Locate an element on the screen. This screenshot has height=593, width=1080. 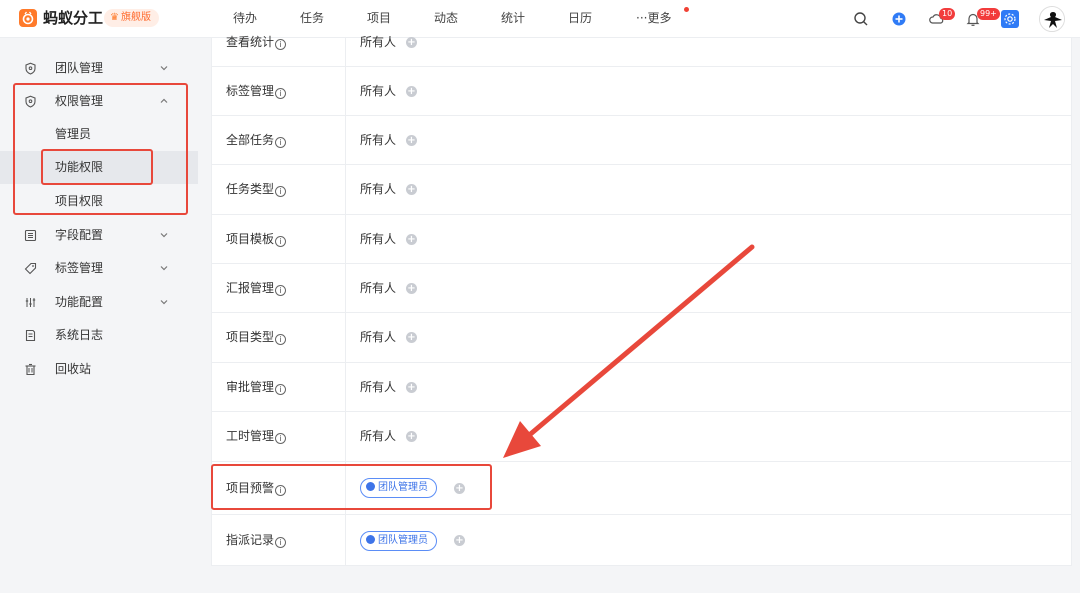
sidebar-item-recycle-bin: 回收站 is located at coordinates (99, 369).